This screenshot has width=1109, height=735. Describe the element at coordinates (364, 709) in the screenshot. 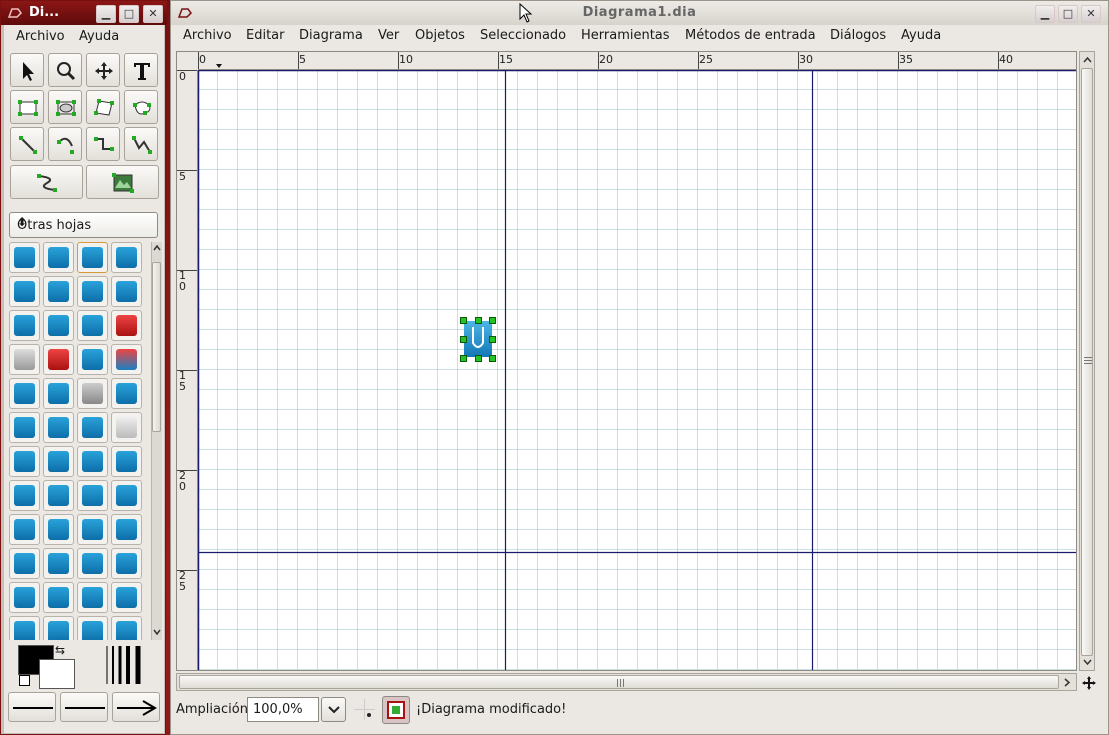

I see `snap-to-grid-toggle` at that location.